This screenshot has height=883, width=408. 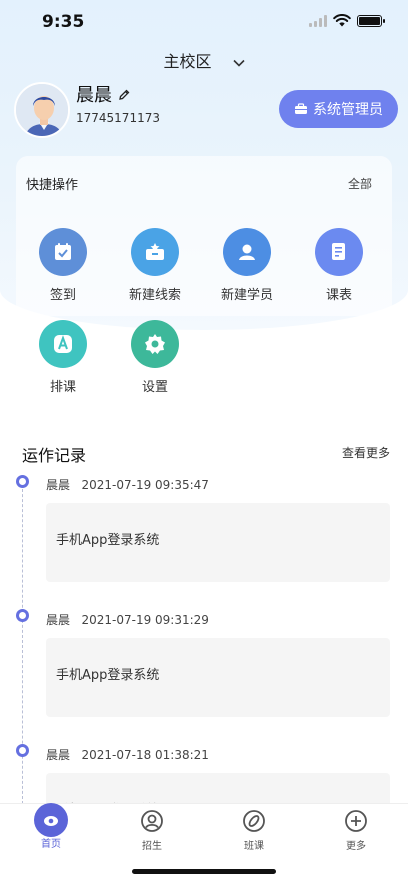 I want to click on campus-name: 主校区, so click(x=187, y=61).